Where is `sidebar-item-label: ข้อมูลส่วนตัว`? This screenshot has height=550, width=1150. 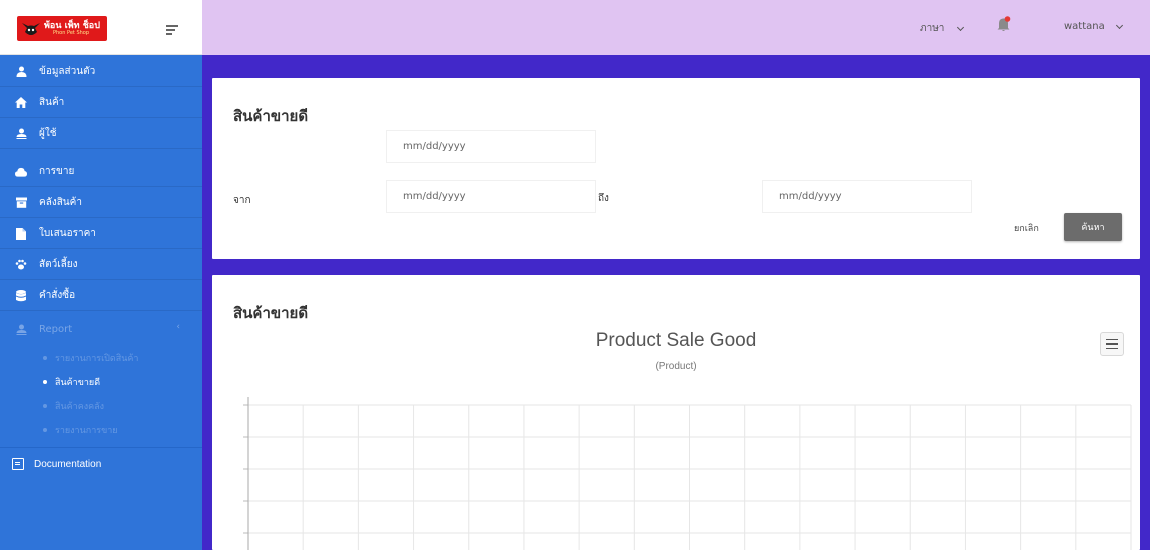 sidebar-item-label: ข้อมูลส่วนตัว is located at coordinates (67, 71).